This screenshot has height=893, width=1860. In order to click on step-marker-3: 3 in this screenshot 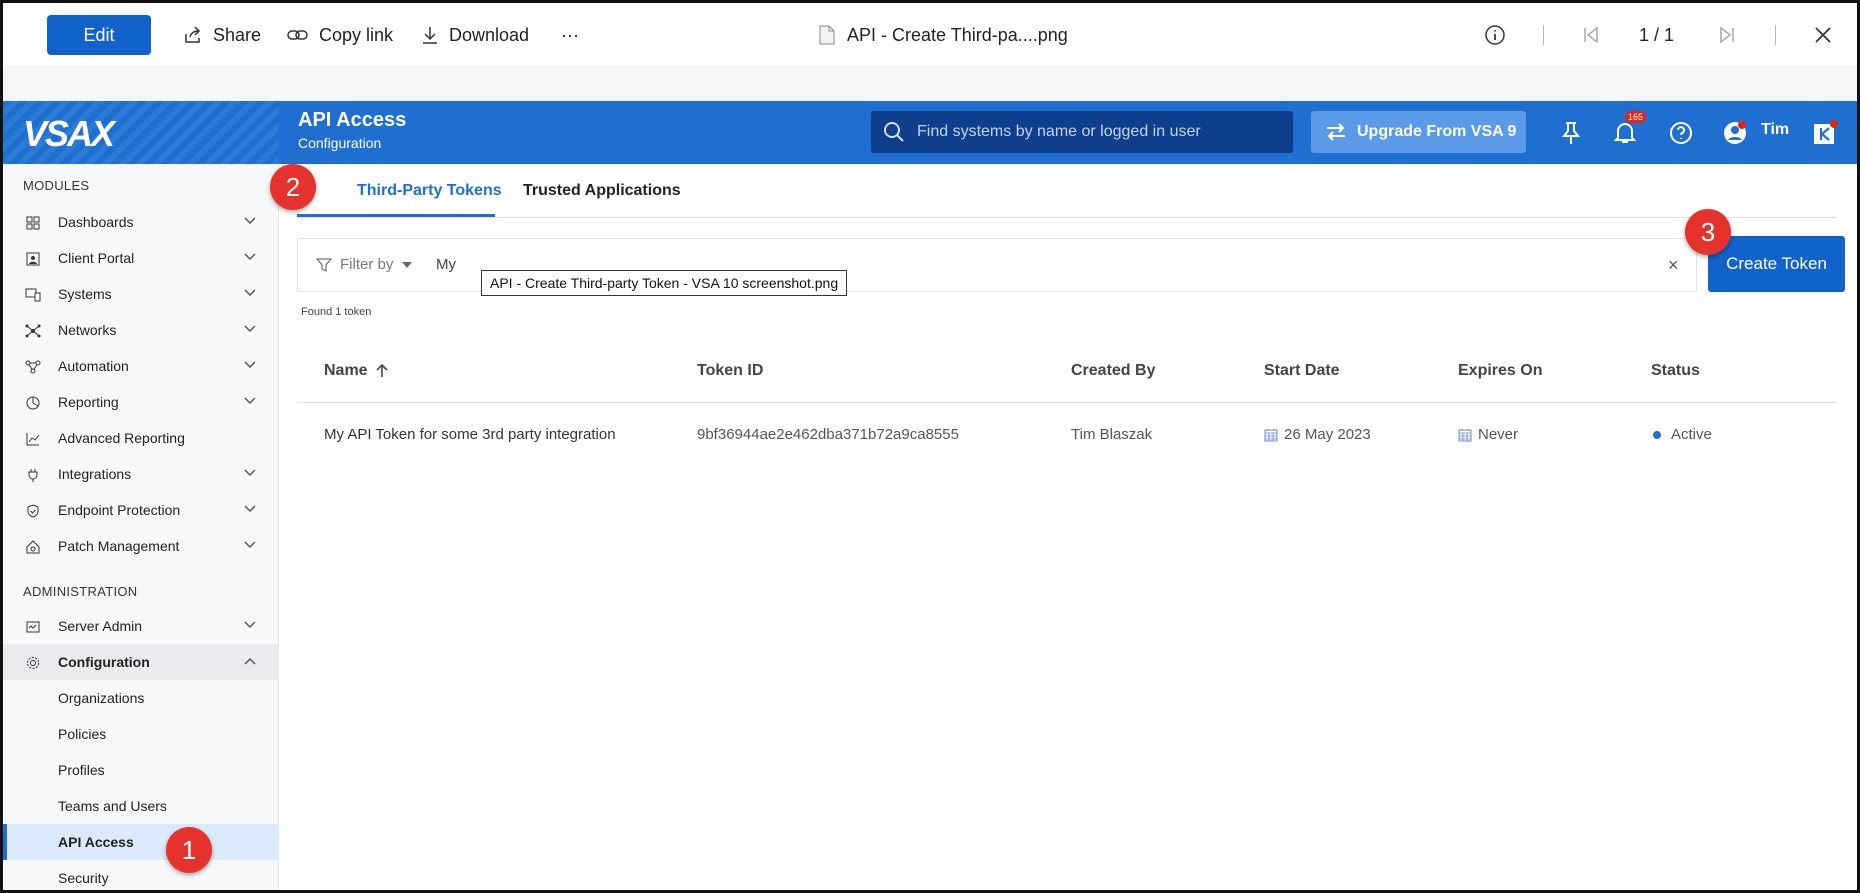, I will do `click(1708, 232)`.